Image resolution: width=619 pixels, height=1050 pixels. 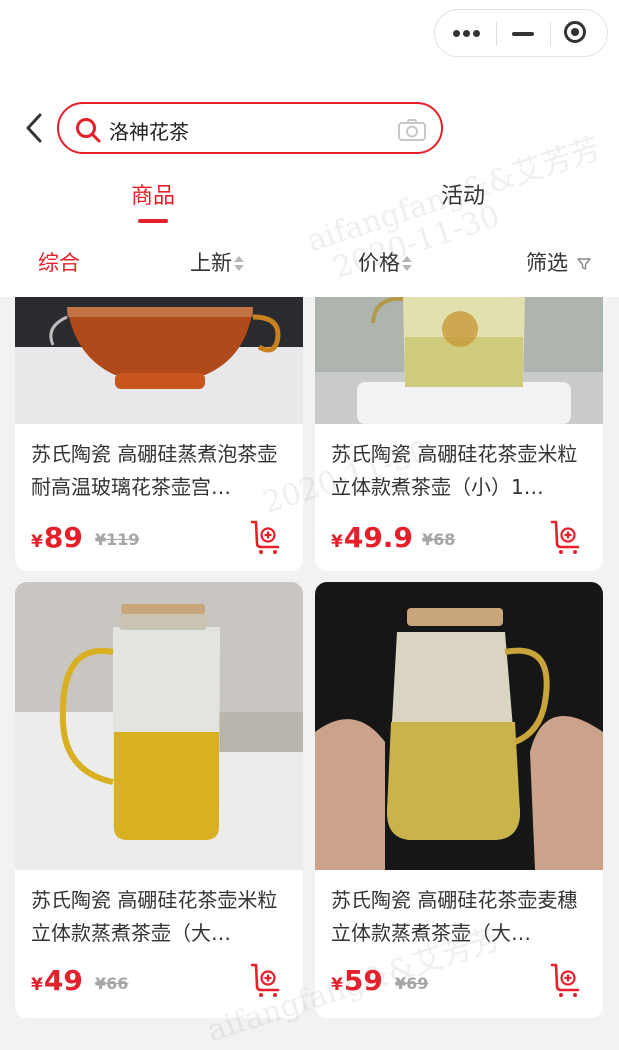 I want to click on search-bar: 洛神花茶, so click(x=250, y=128).